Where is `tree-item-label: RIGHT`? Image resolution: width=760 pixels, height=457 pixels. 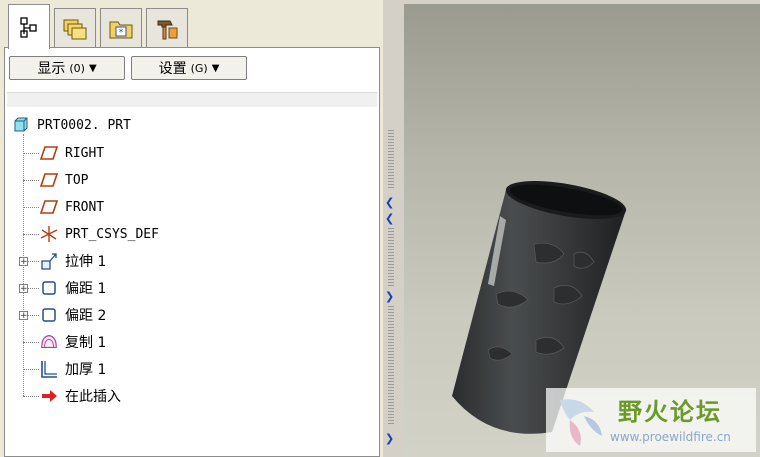
tree-item-label: RIGHT is located at coordinates (85, 153).